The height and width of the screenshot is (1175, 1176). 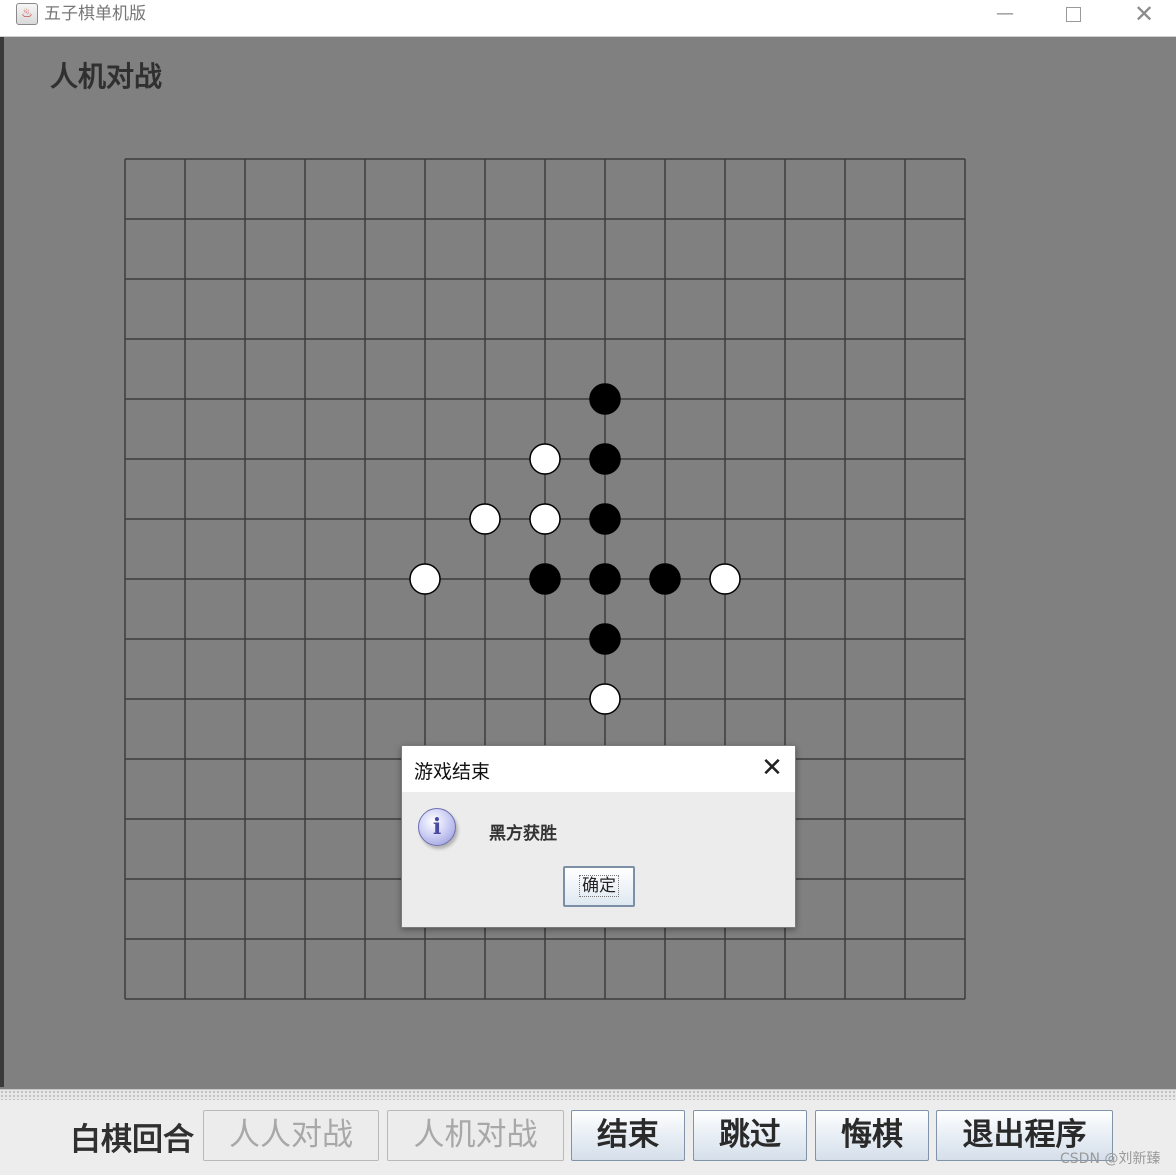 What do you see at coordinates (872, 1135) in the screenshot?
I see `undo-move-button: 悔棋` at bounding box center [872, 1135].